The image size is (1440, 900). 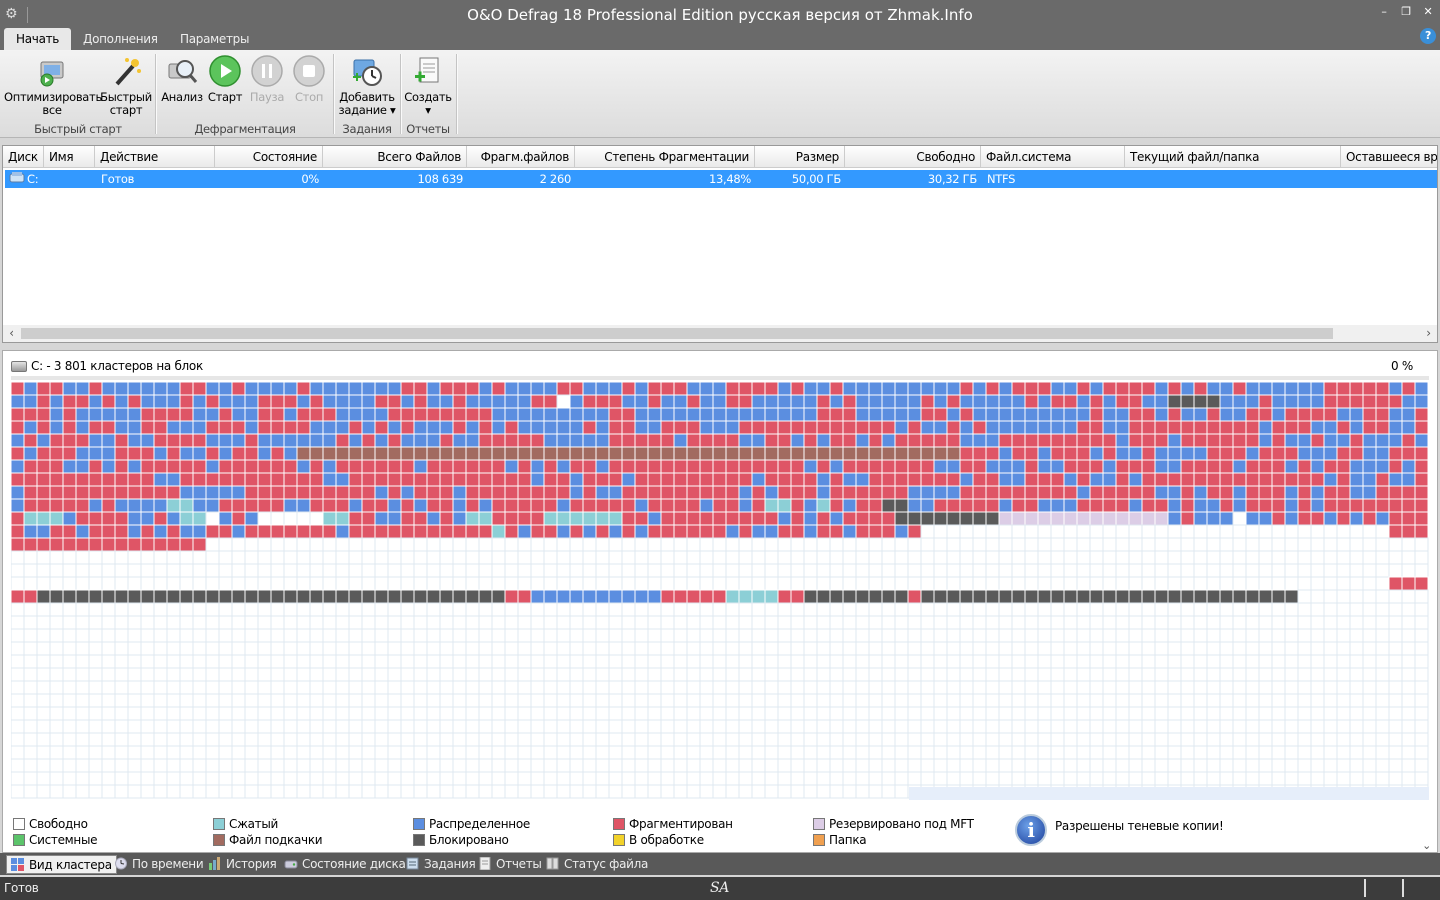 I want to click on column-state: Состояние, so click(x=269, y=157).